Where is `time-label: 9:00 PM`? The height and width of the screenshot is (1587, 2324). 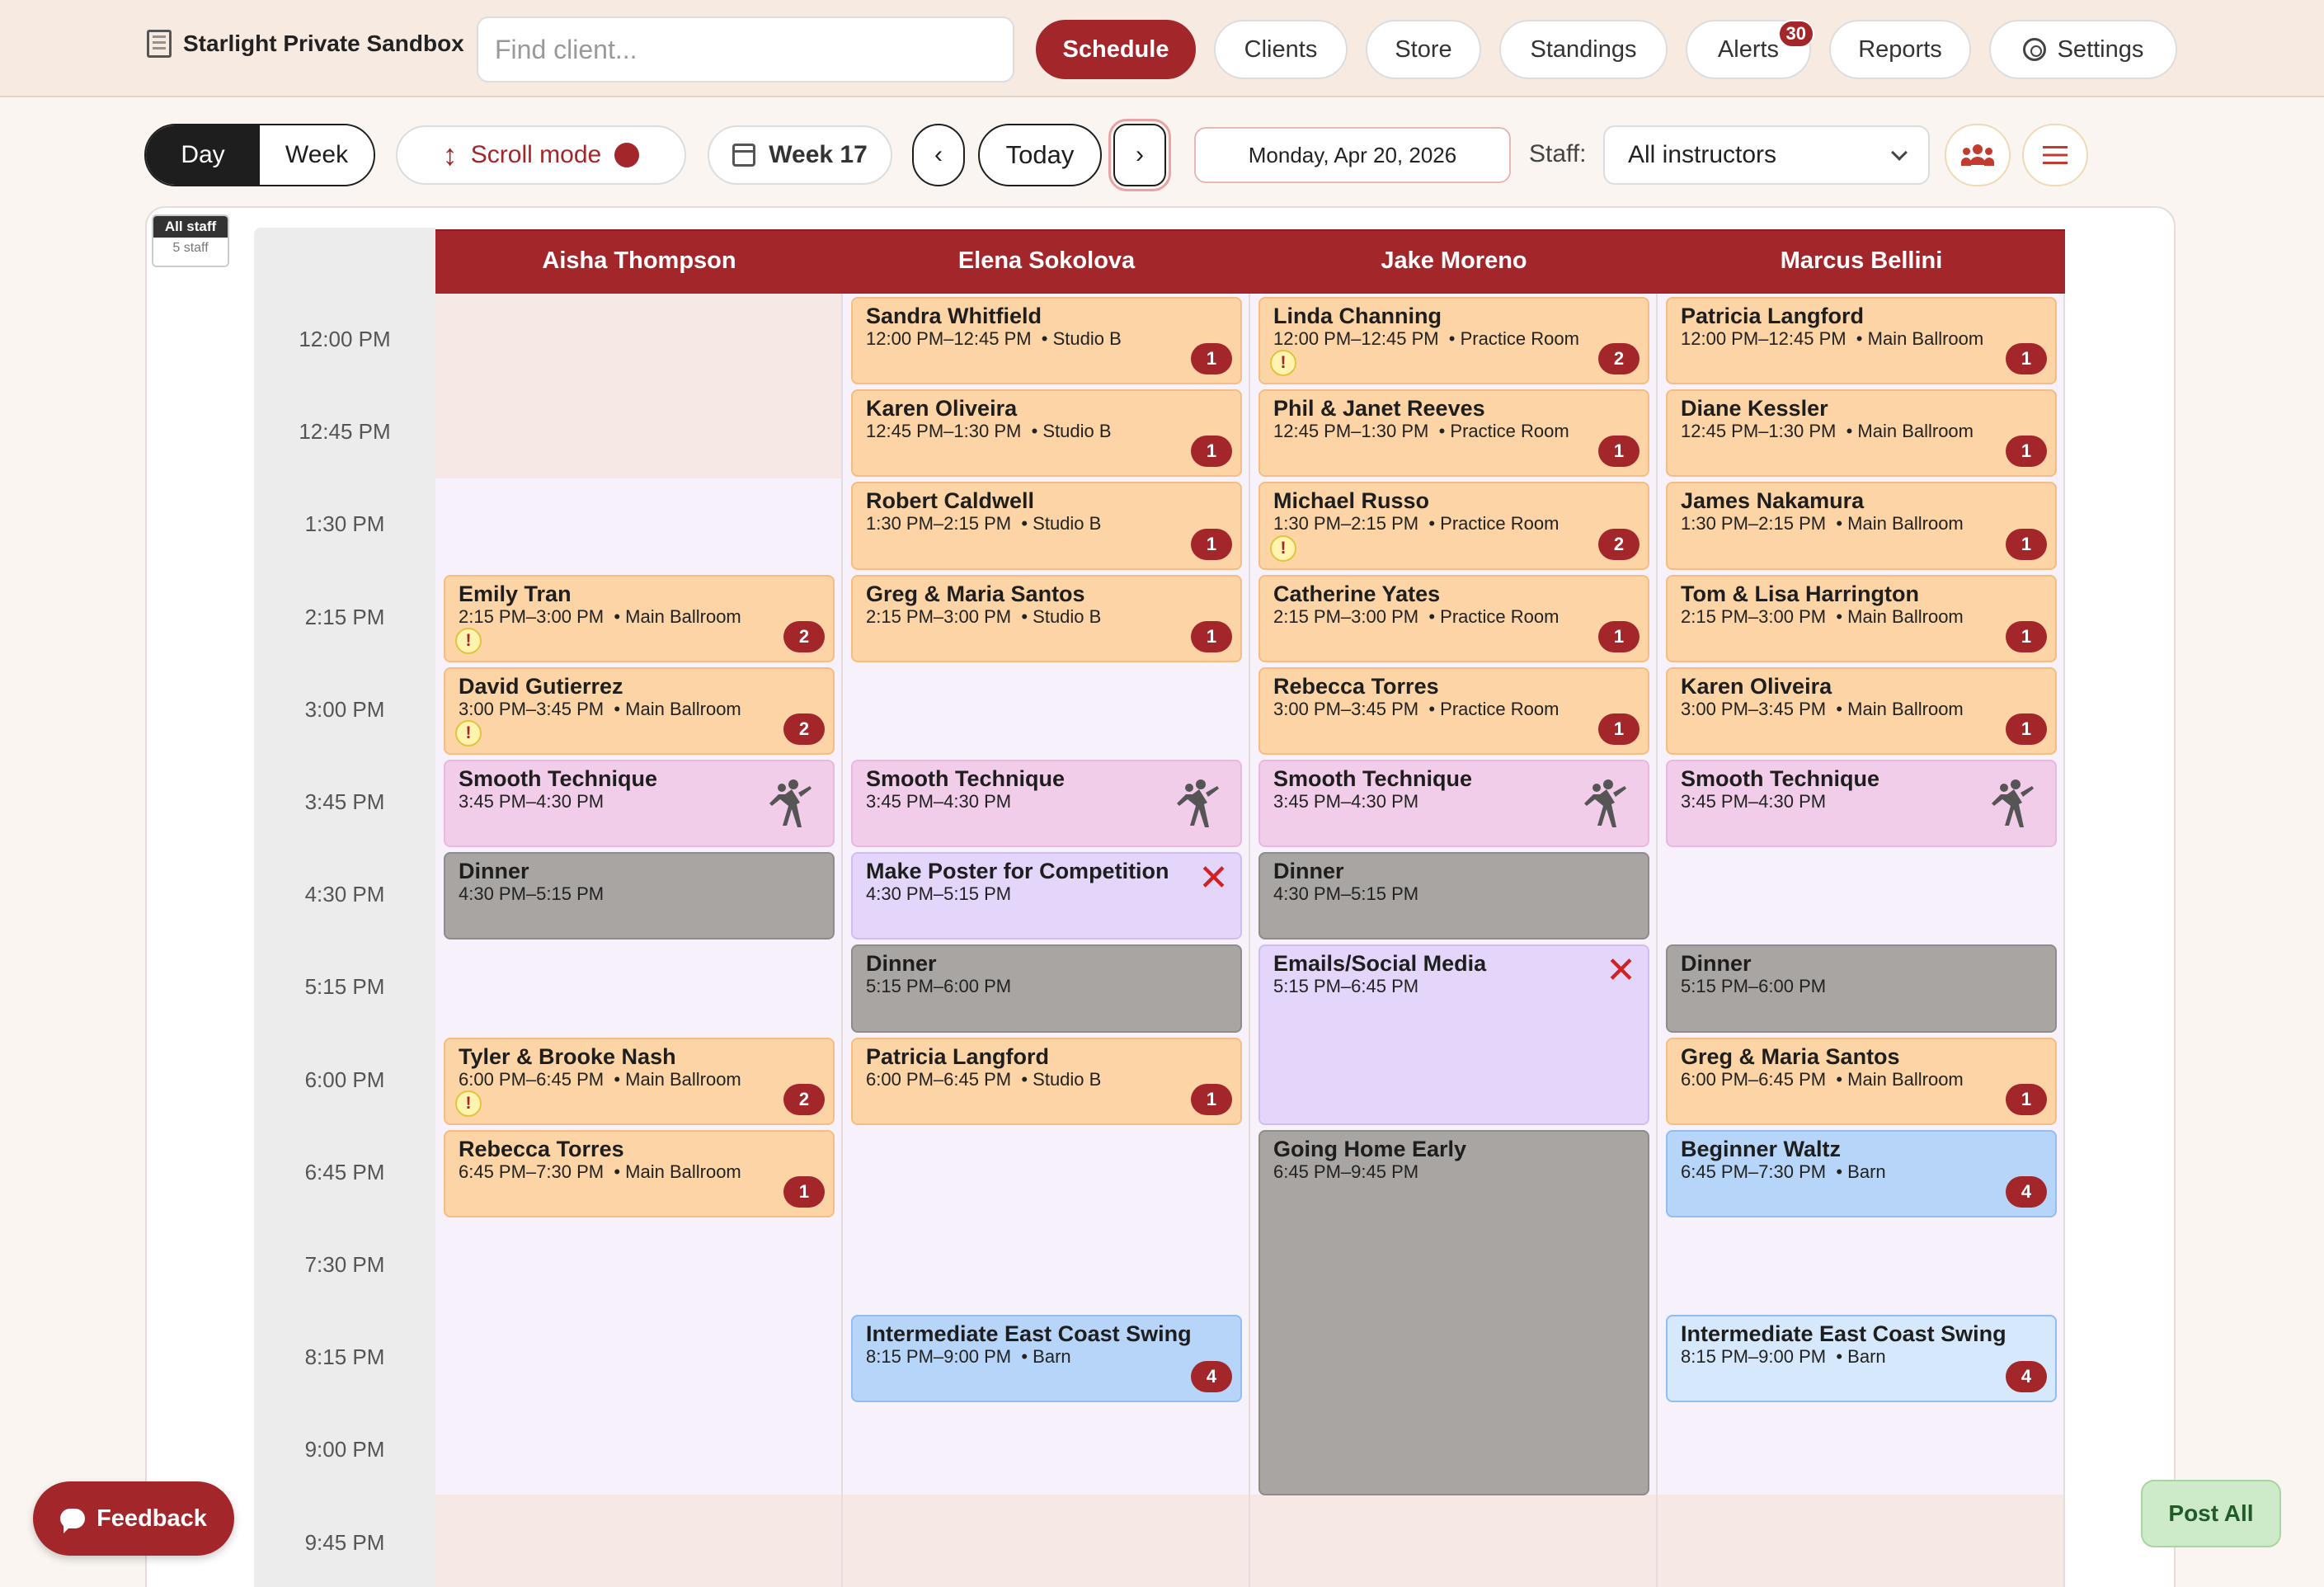 time-label: 9:00 PM is located at coordinates (345, 1450).